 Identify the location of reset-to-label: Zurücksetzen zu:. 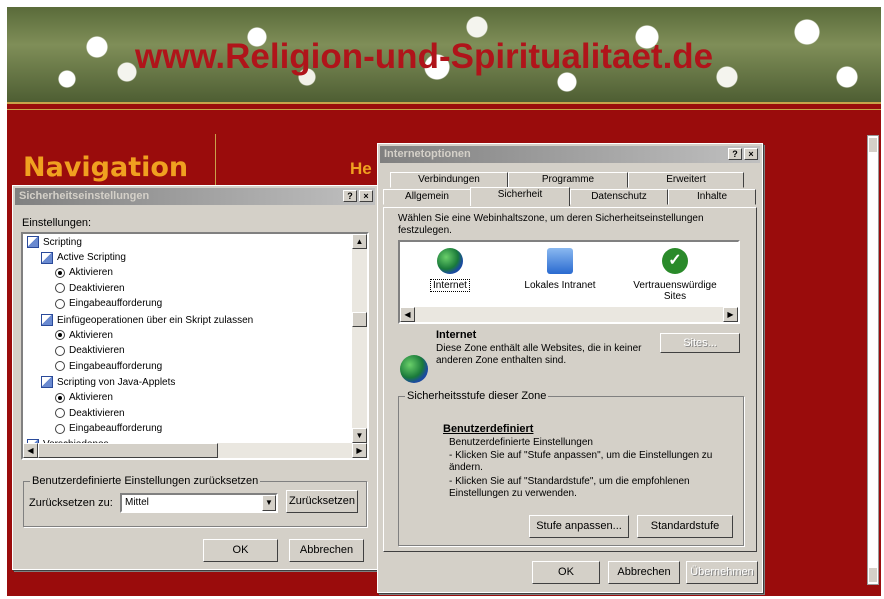
(71, 503).